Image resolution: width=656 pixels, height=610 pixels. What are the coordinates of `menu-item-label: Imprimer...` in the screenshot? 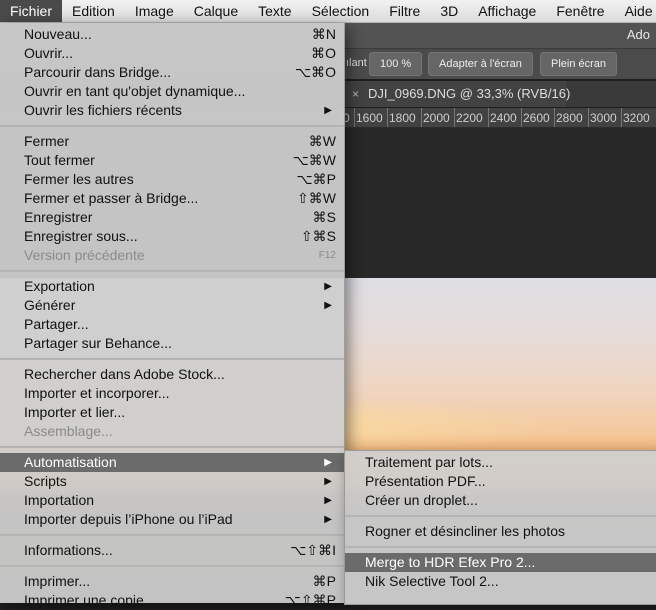 It's located at (57, 581).